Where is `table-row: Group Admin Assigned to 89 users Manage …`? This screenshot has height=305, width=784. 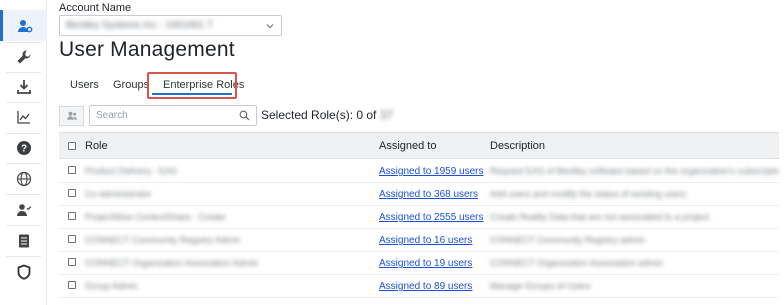 table-row: Group Admin Assigned to 89 users Manage … is located at coordinates (419, 286).